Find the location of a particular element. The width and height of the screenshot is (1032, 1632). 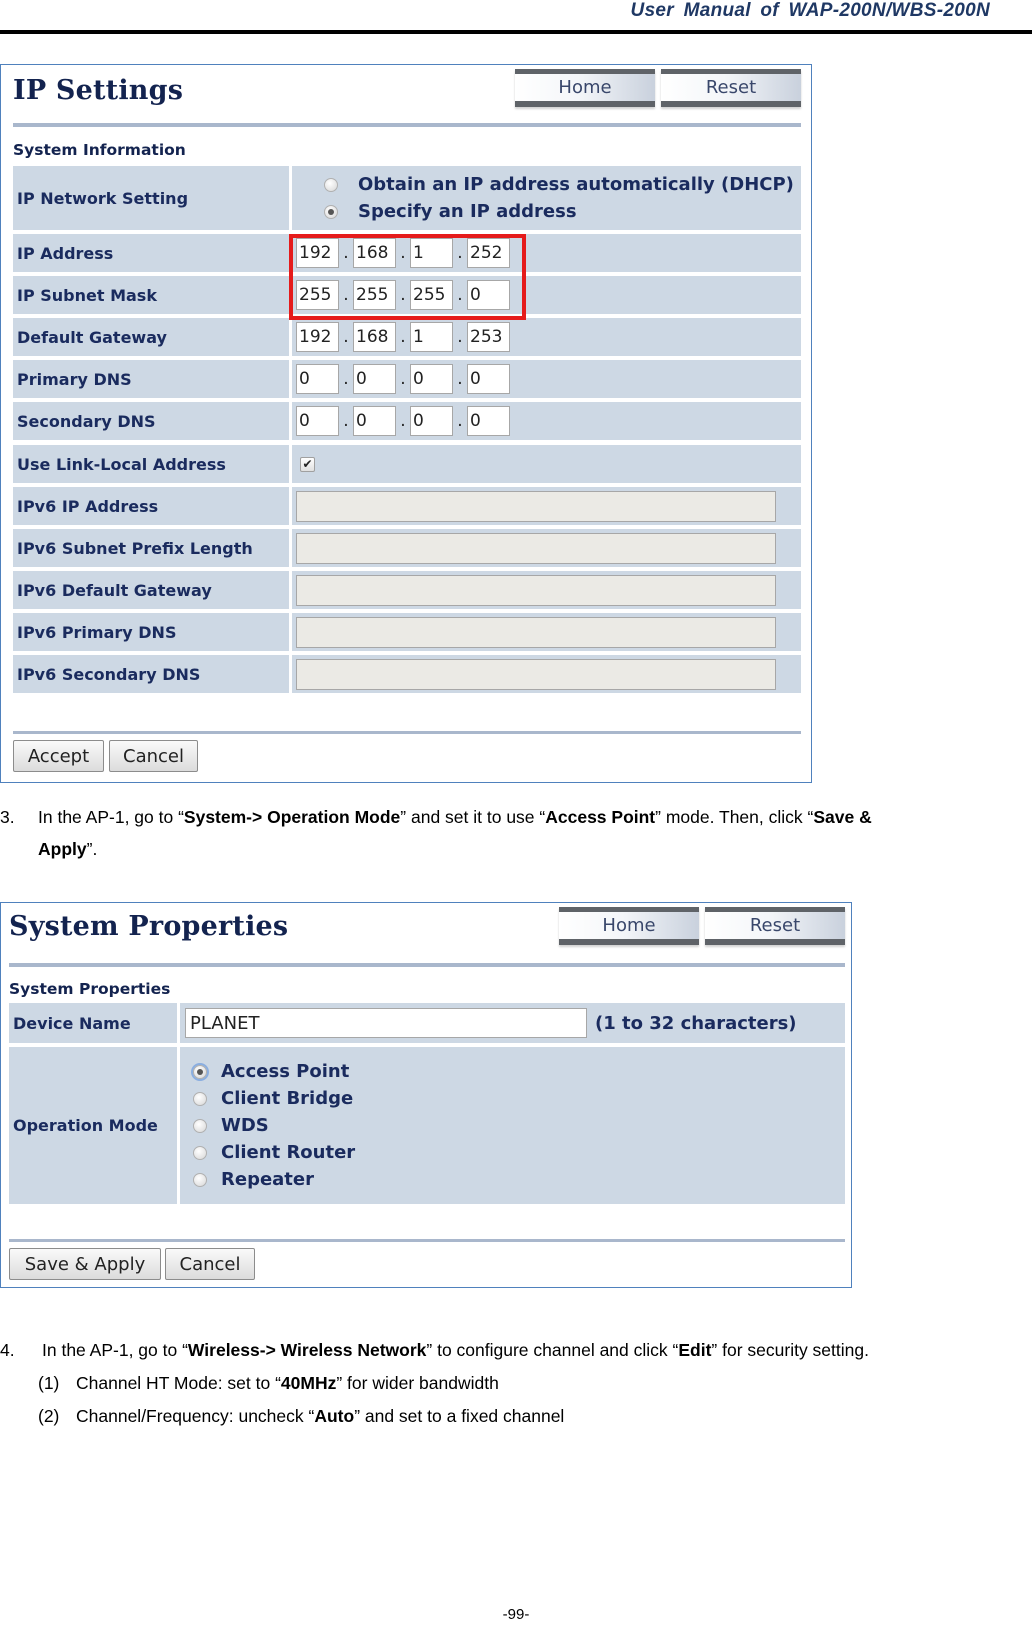

device-name-hint: (1 to 32 characters) is located at coordinates (696, 1023).